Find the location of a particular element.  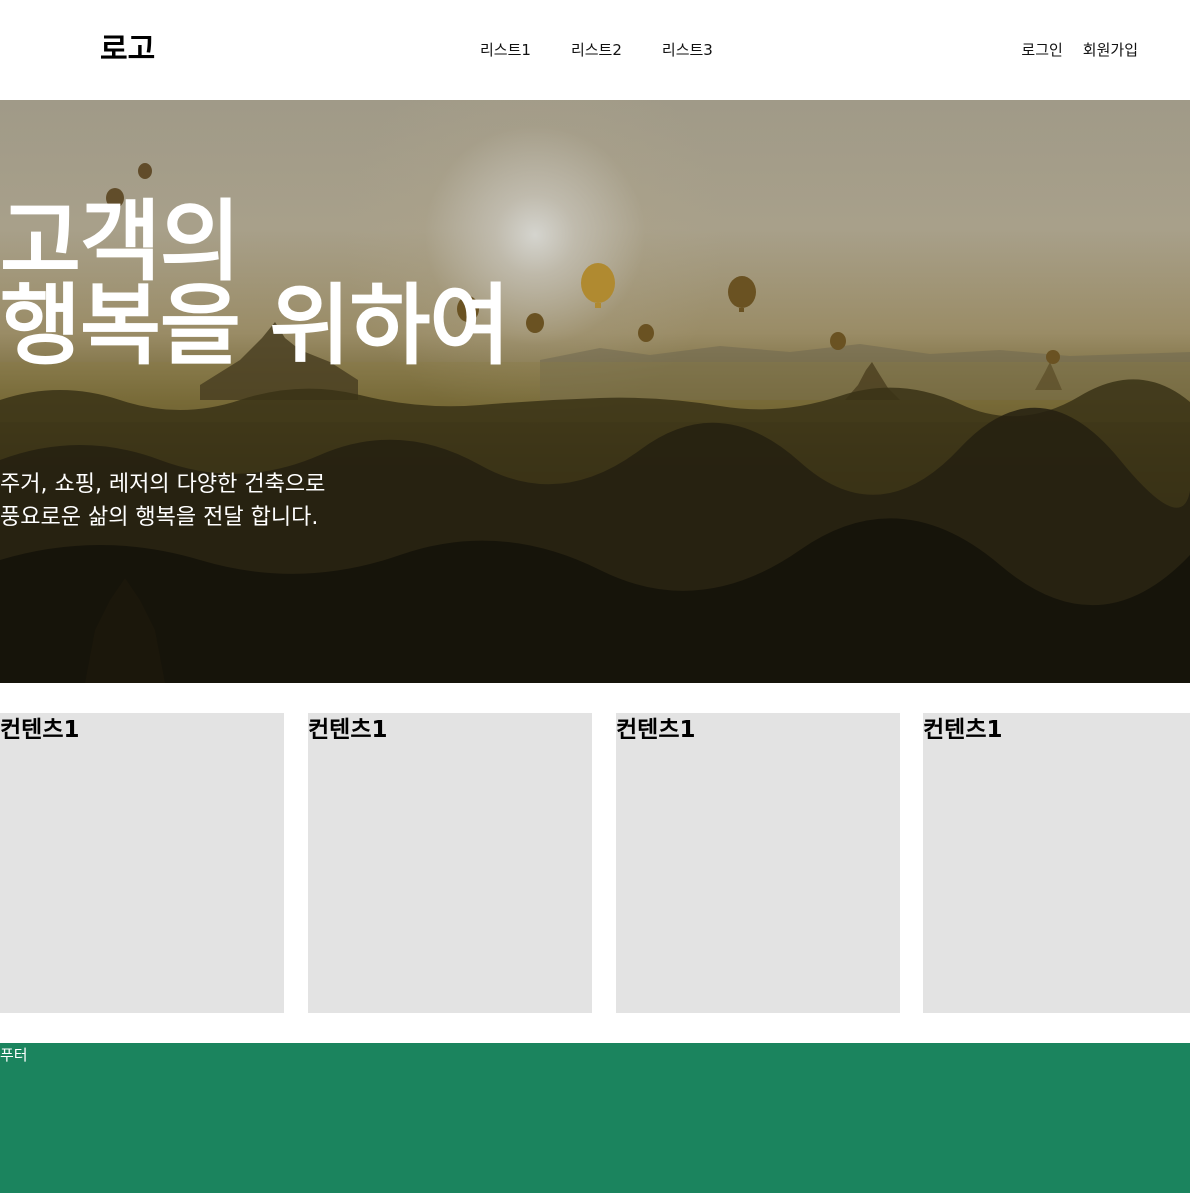

signup-link: 회원가입 is located at coordinates (1110, 50).